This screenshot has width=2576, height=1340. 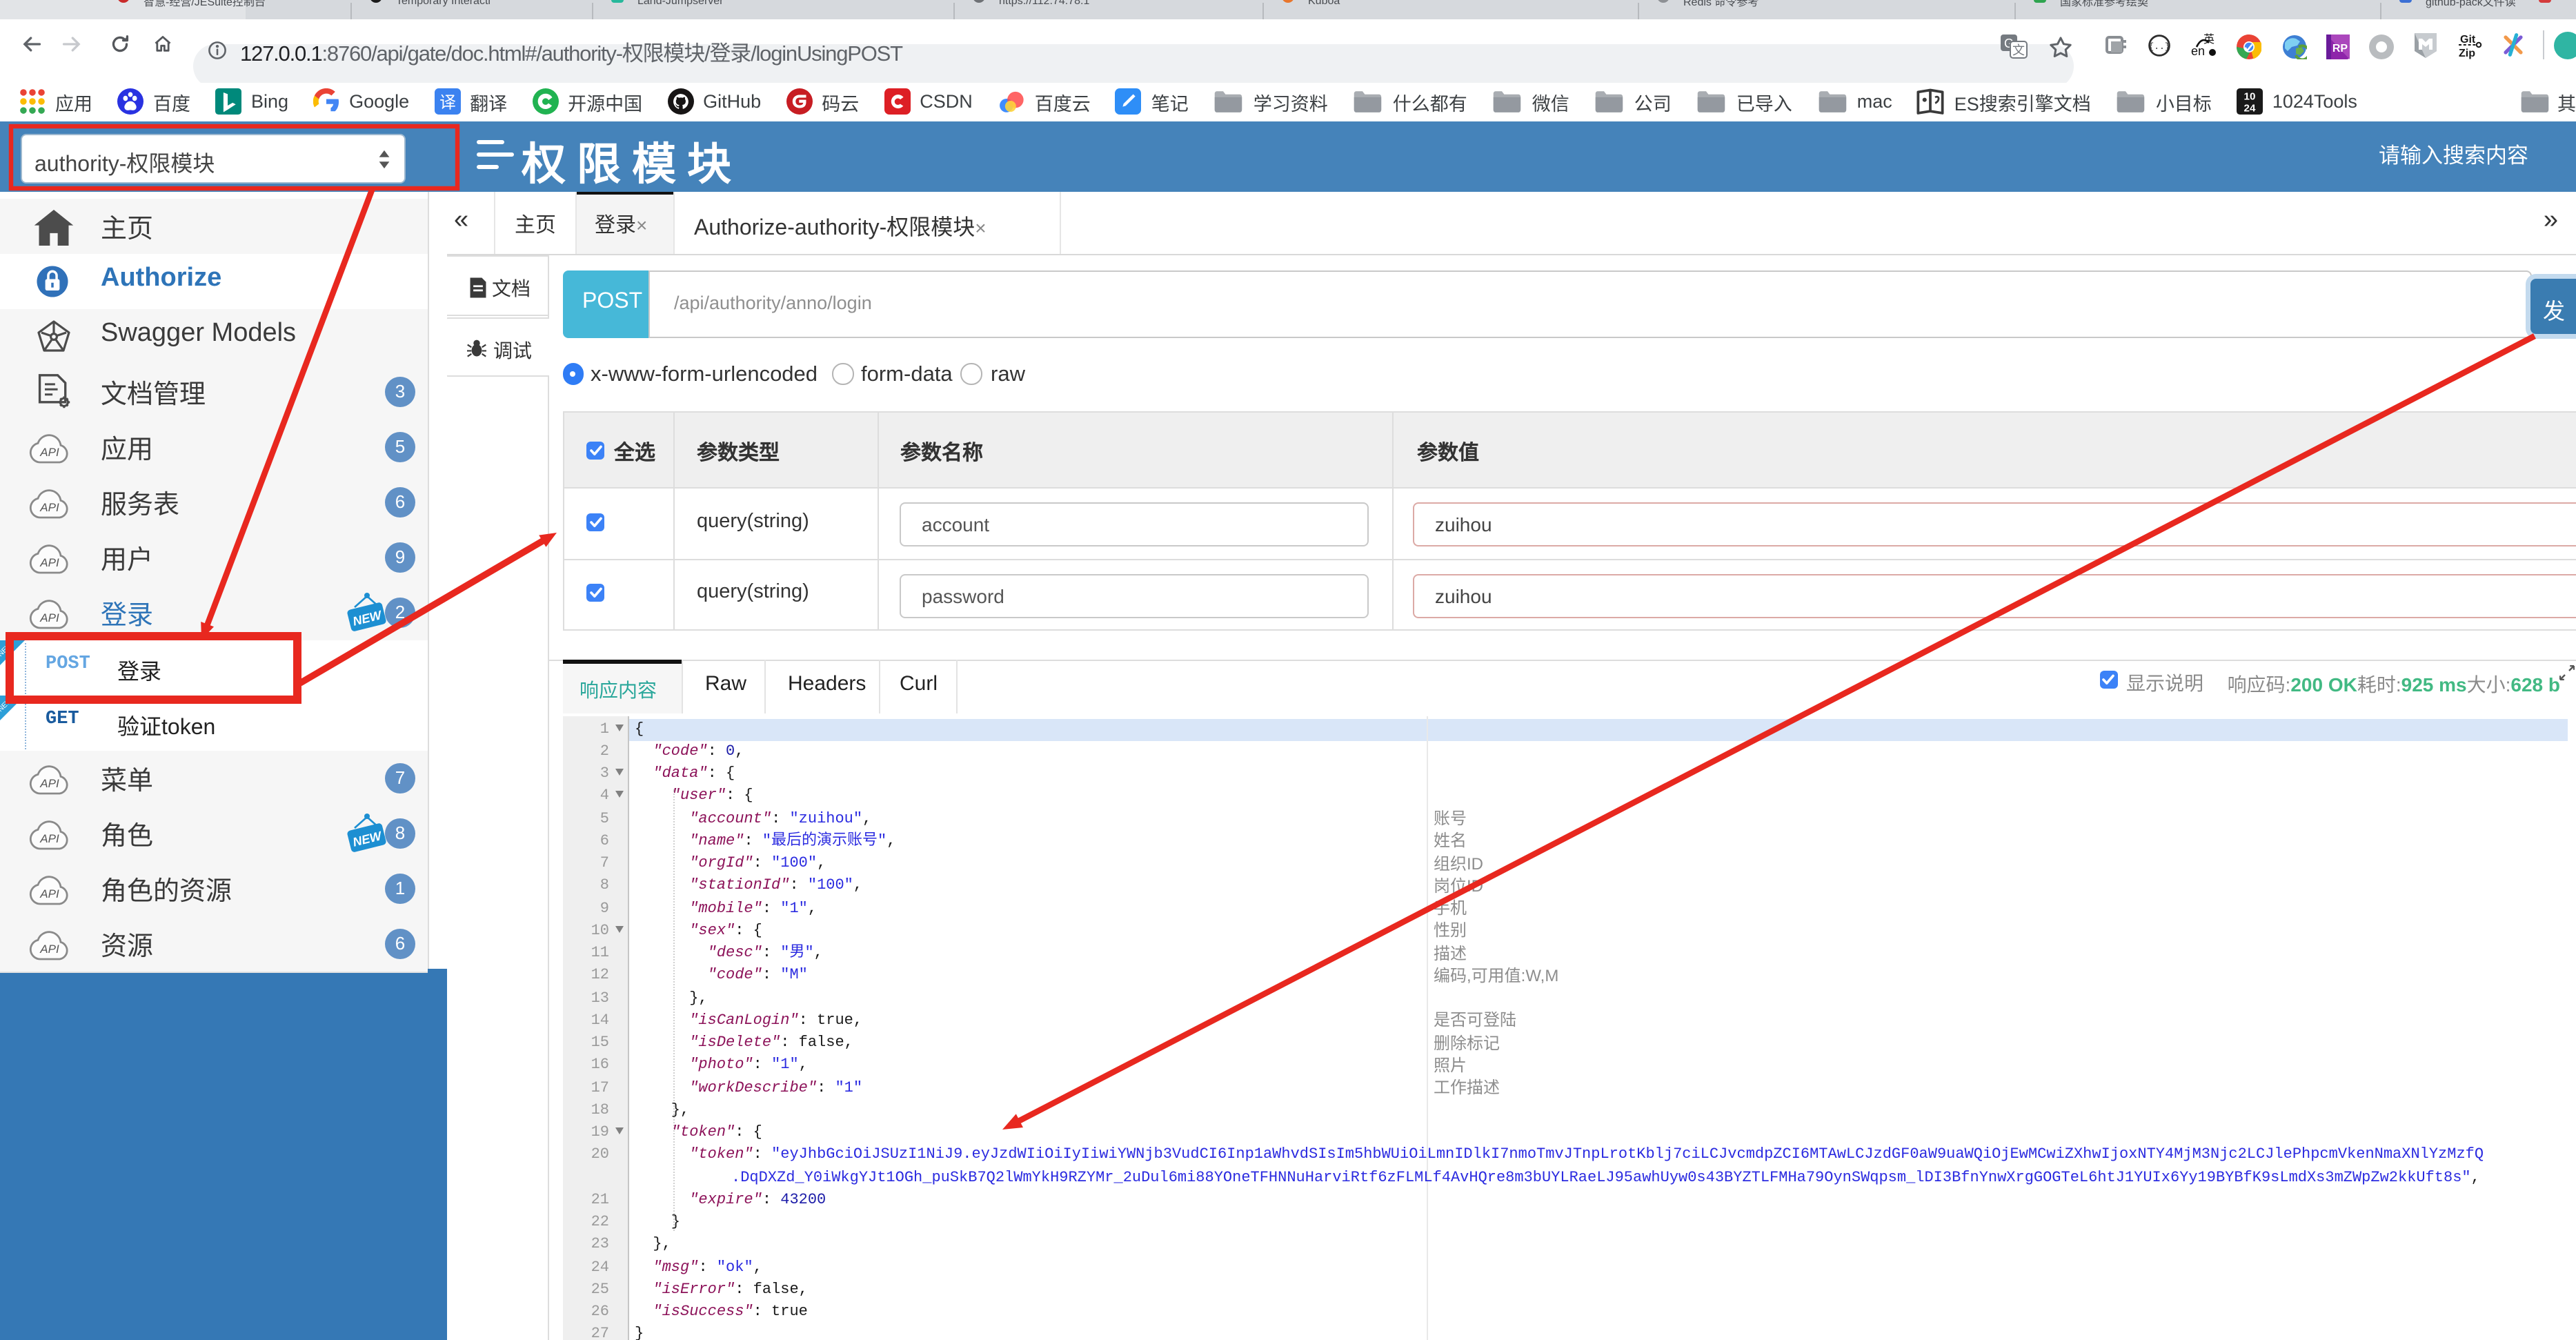 I want to click on svg-text: 24, so click(x=2249, y=109).